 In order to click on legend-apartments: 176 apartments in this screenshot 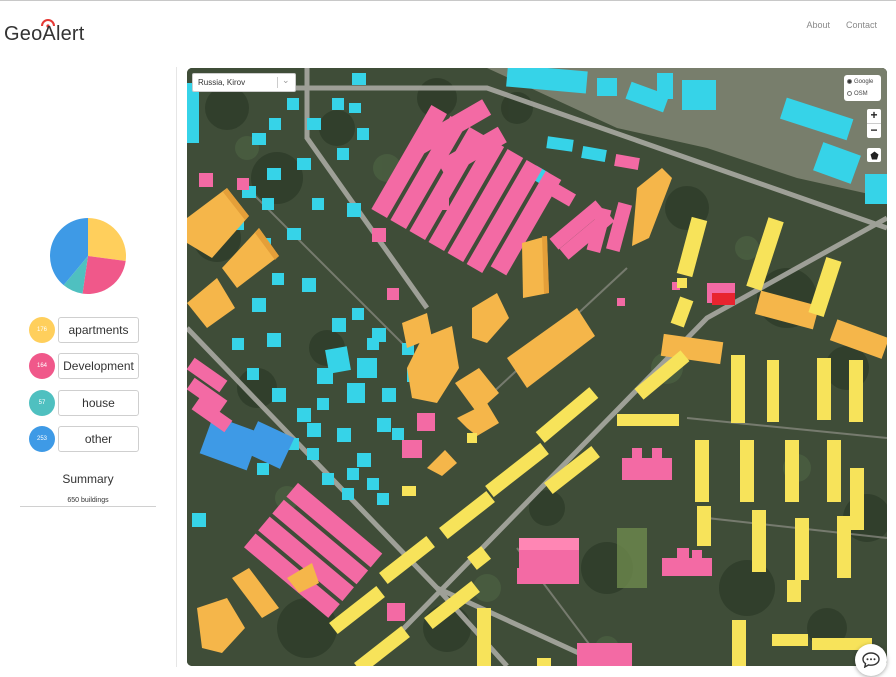, I will do `click(85, 330)`.